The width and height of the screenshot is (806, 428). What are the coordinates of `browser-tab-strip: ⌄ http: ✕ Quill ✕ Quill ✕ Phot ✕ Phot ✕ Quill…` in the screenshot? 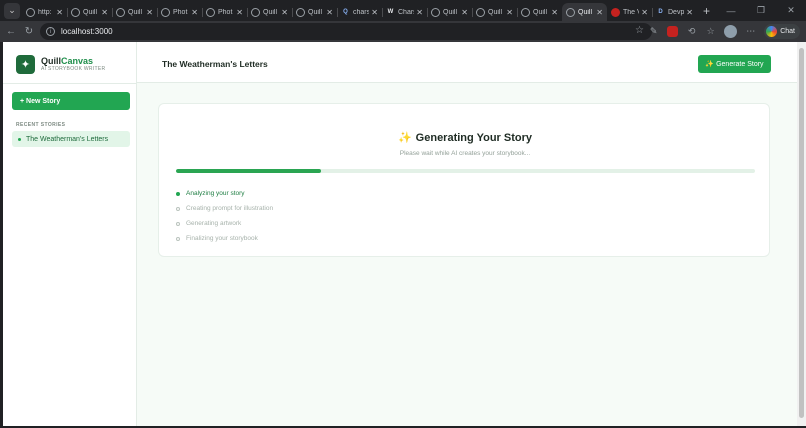 It's located at (403, 10).